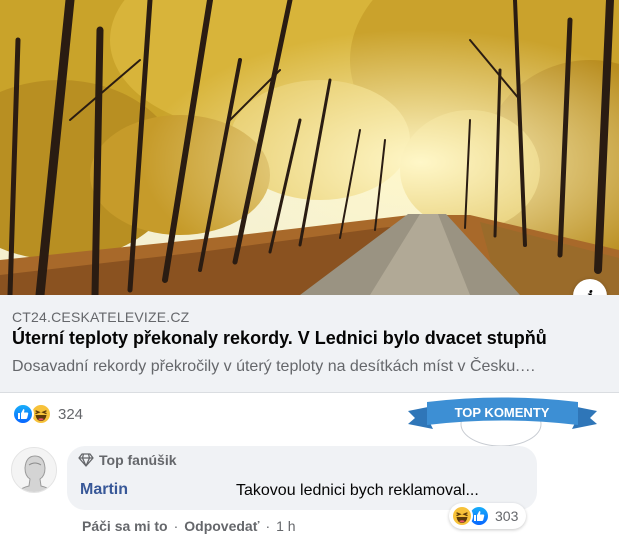 The width and height of the screenshot is (619, 547). Describe the element at coordinates (488, 516) in the screenshot. I see `comment-reactions: 303` at that location.